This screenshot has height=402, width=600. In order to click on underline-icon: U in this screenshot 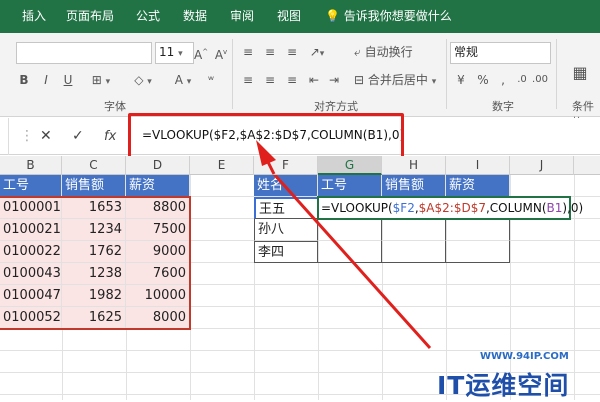, I will do `click(68, 80)`.